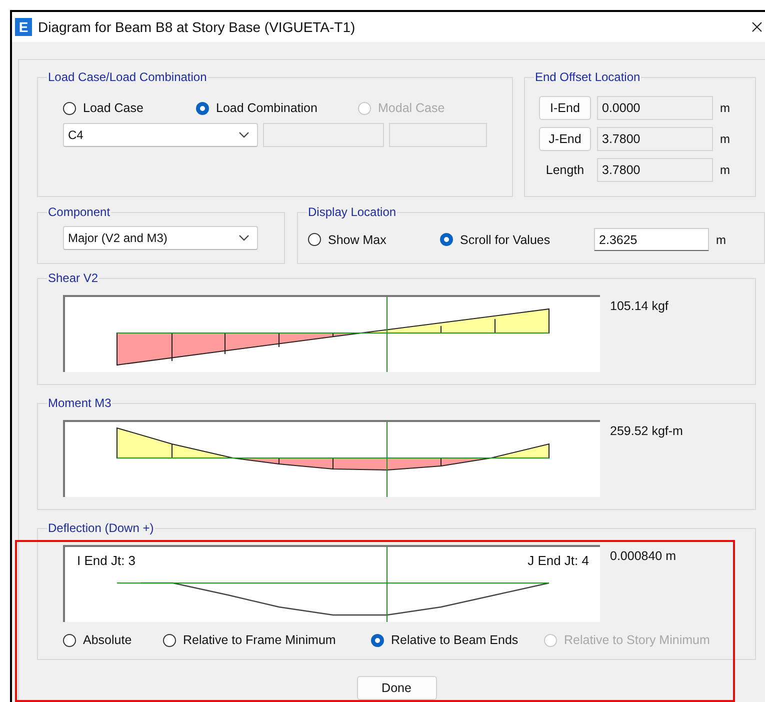 Image resolution: width=765 pixels, height=702 pixels. Describe the element at coordinates (565, 108) in the screenshot. I see `end-button: I-End` at that location.